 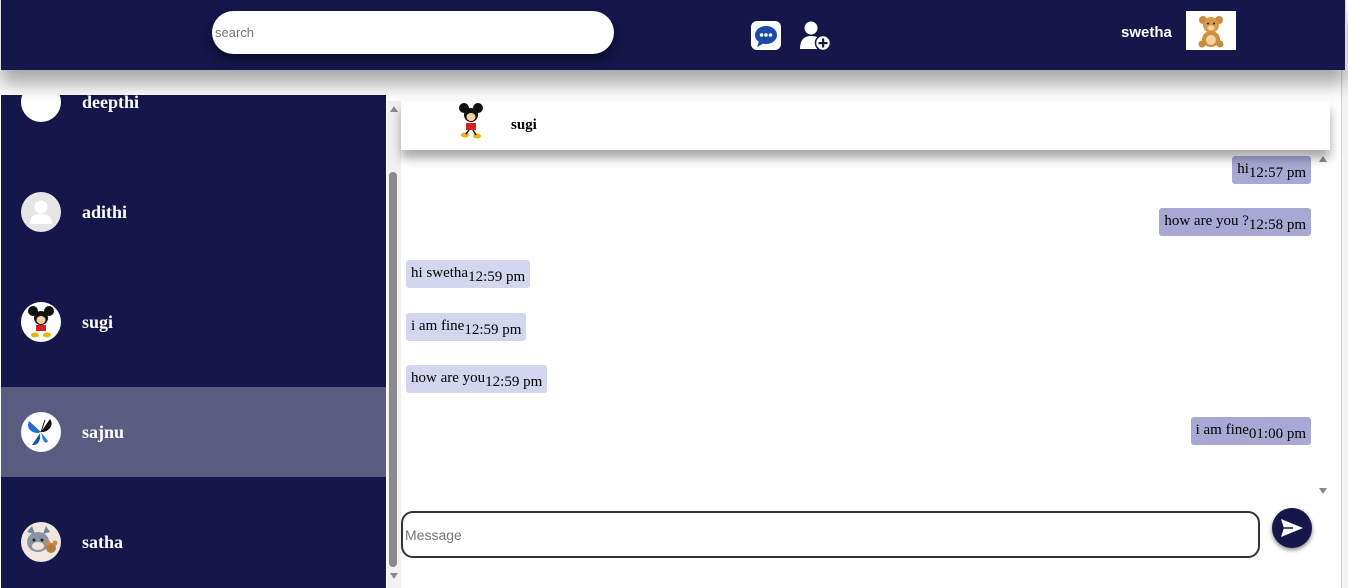 I want to click on message-input-box, so click(x=830, y=534).